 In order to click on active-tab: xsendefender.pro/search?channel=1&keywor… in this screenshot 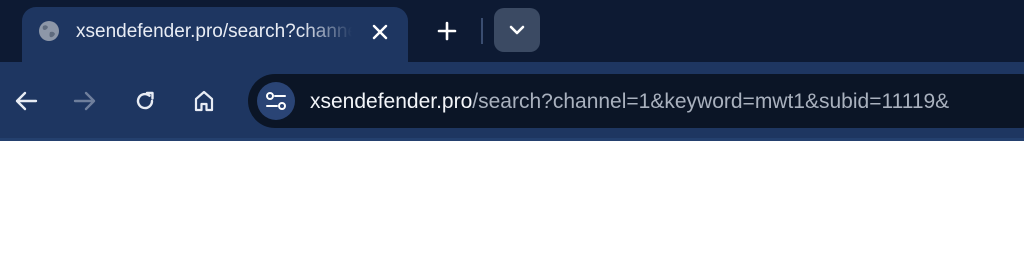, I will do `click(215, 35)`.